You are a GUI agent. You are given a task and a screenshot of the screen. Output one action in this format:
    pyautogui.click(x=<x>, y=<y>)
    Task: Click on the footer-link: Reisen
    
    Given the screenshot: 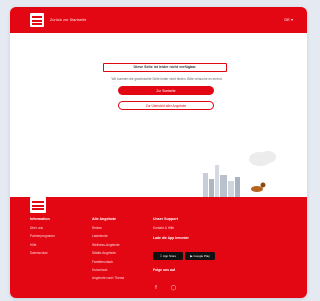 What is the action you would take?
    pyautogui.click(x=108, y=228)
    